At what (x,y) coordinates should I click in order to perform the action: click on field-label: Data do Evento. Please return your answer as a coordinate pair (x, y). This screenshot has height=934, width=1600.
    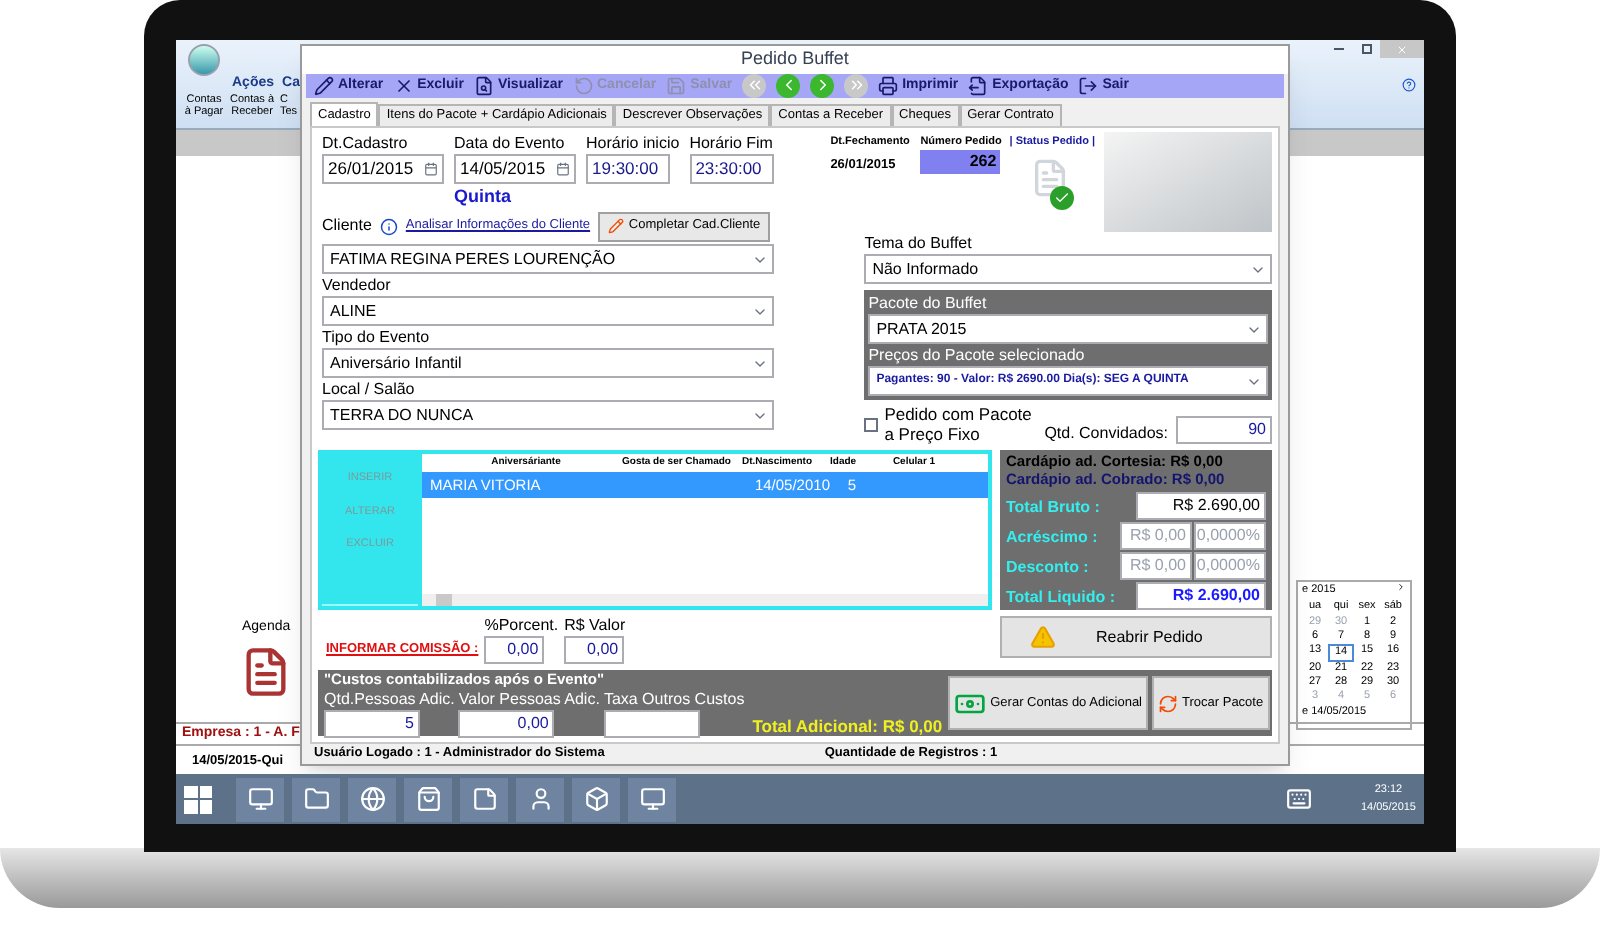
    Looking at the image, I should click on (510, 144).